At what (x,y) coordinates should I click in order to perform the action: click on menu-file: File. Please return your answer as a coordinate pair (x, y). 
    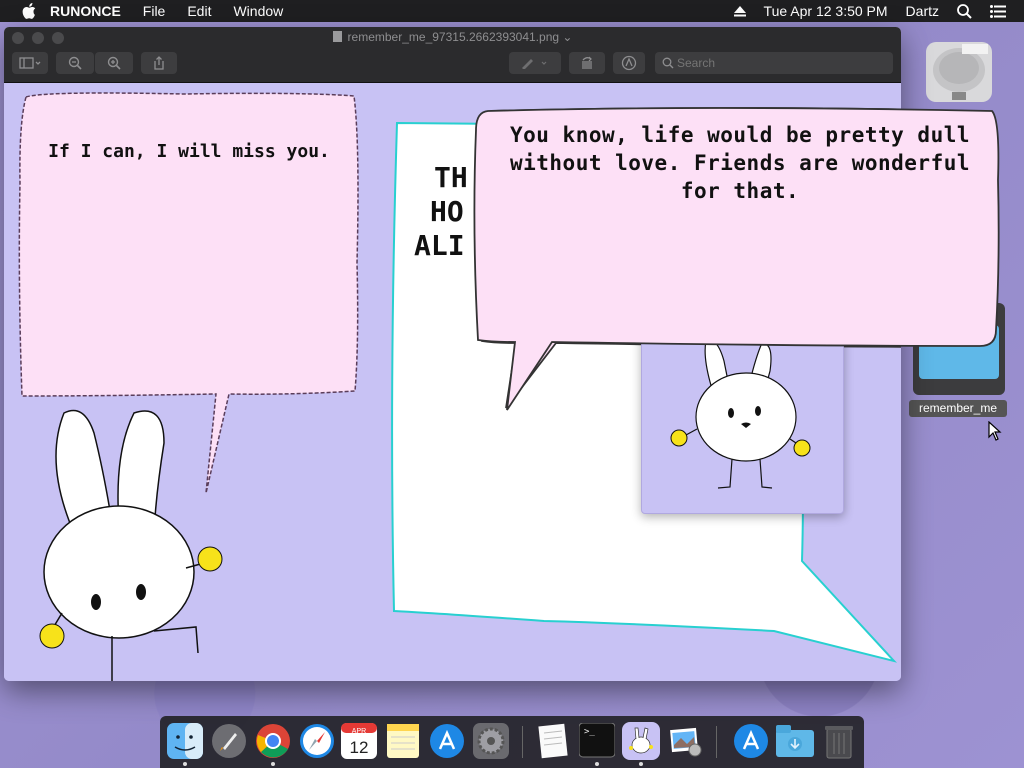
    Looking at the image, I should click on (154, 11).